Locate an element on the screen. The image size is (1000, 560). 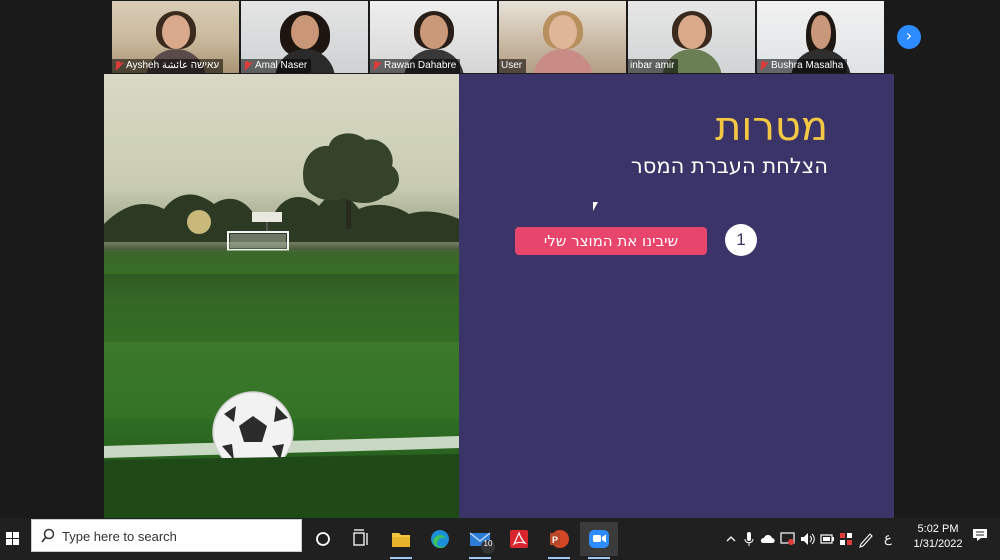
task-view-button is located at coordinates (361, 539).